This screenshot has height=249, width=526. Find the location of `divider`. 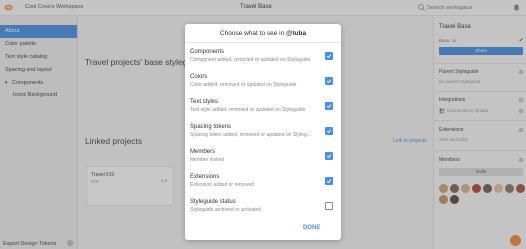

divider is located at coordinates (263, 42).